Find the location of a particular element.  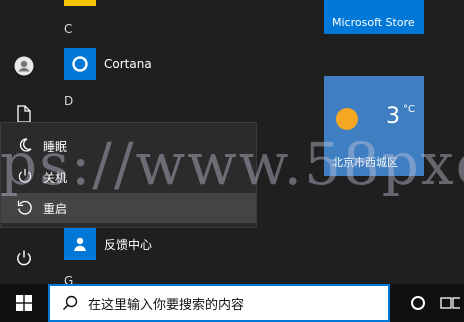

task-view-button is located at coordinates (452, 303).